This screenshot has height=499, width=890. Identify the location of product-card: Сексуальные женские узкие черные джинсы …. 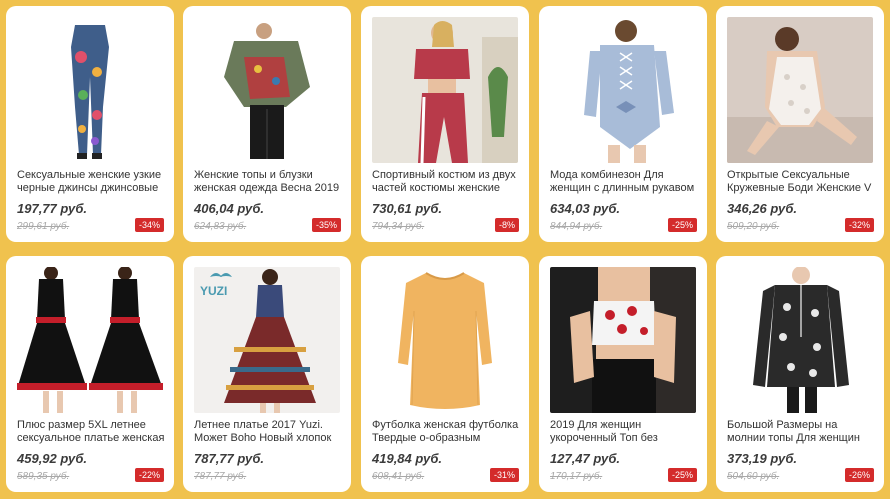
(90, 124).